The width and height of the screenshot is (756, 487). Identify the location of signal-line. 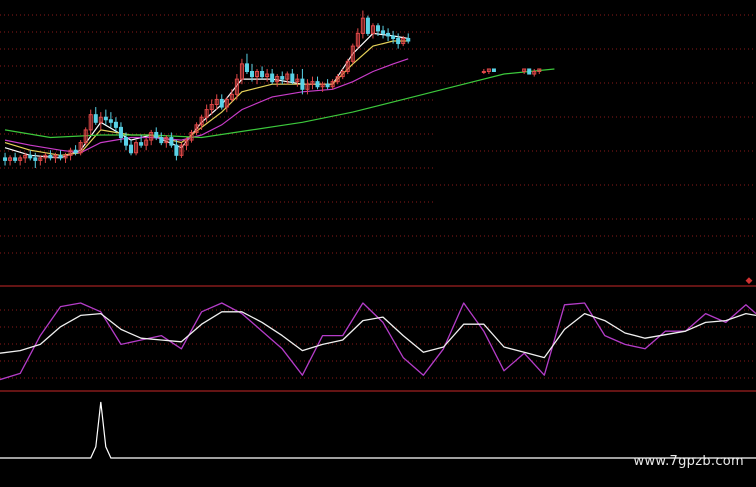
(378, 430).